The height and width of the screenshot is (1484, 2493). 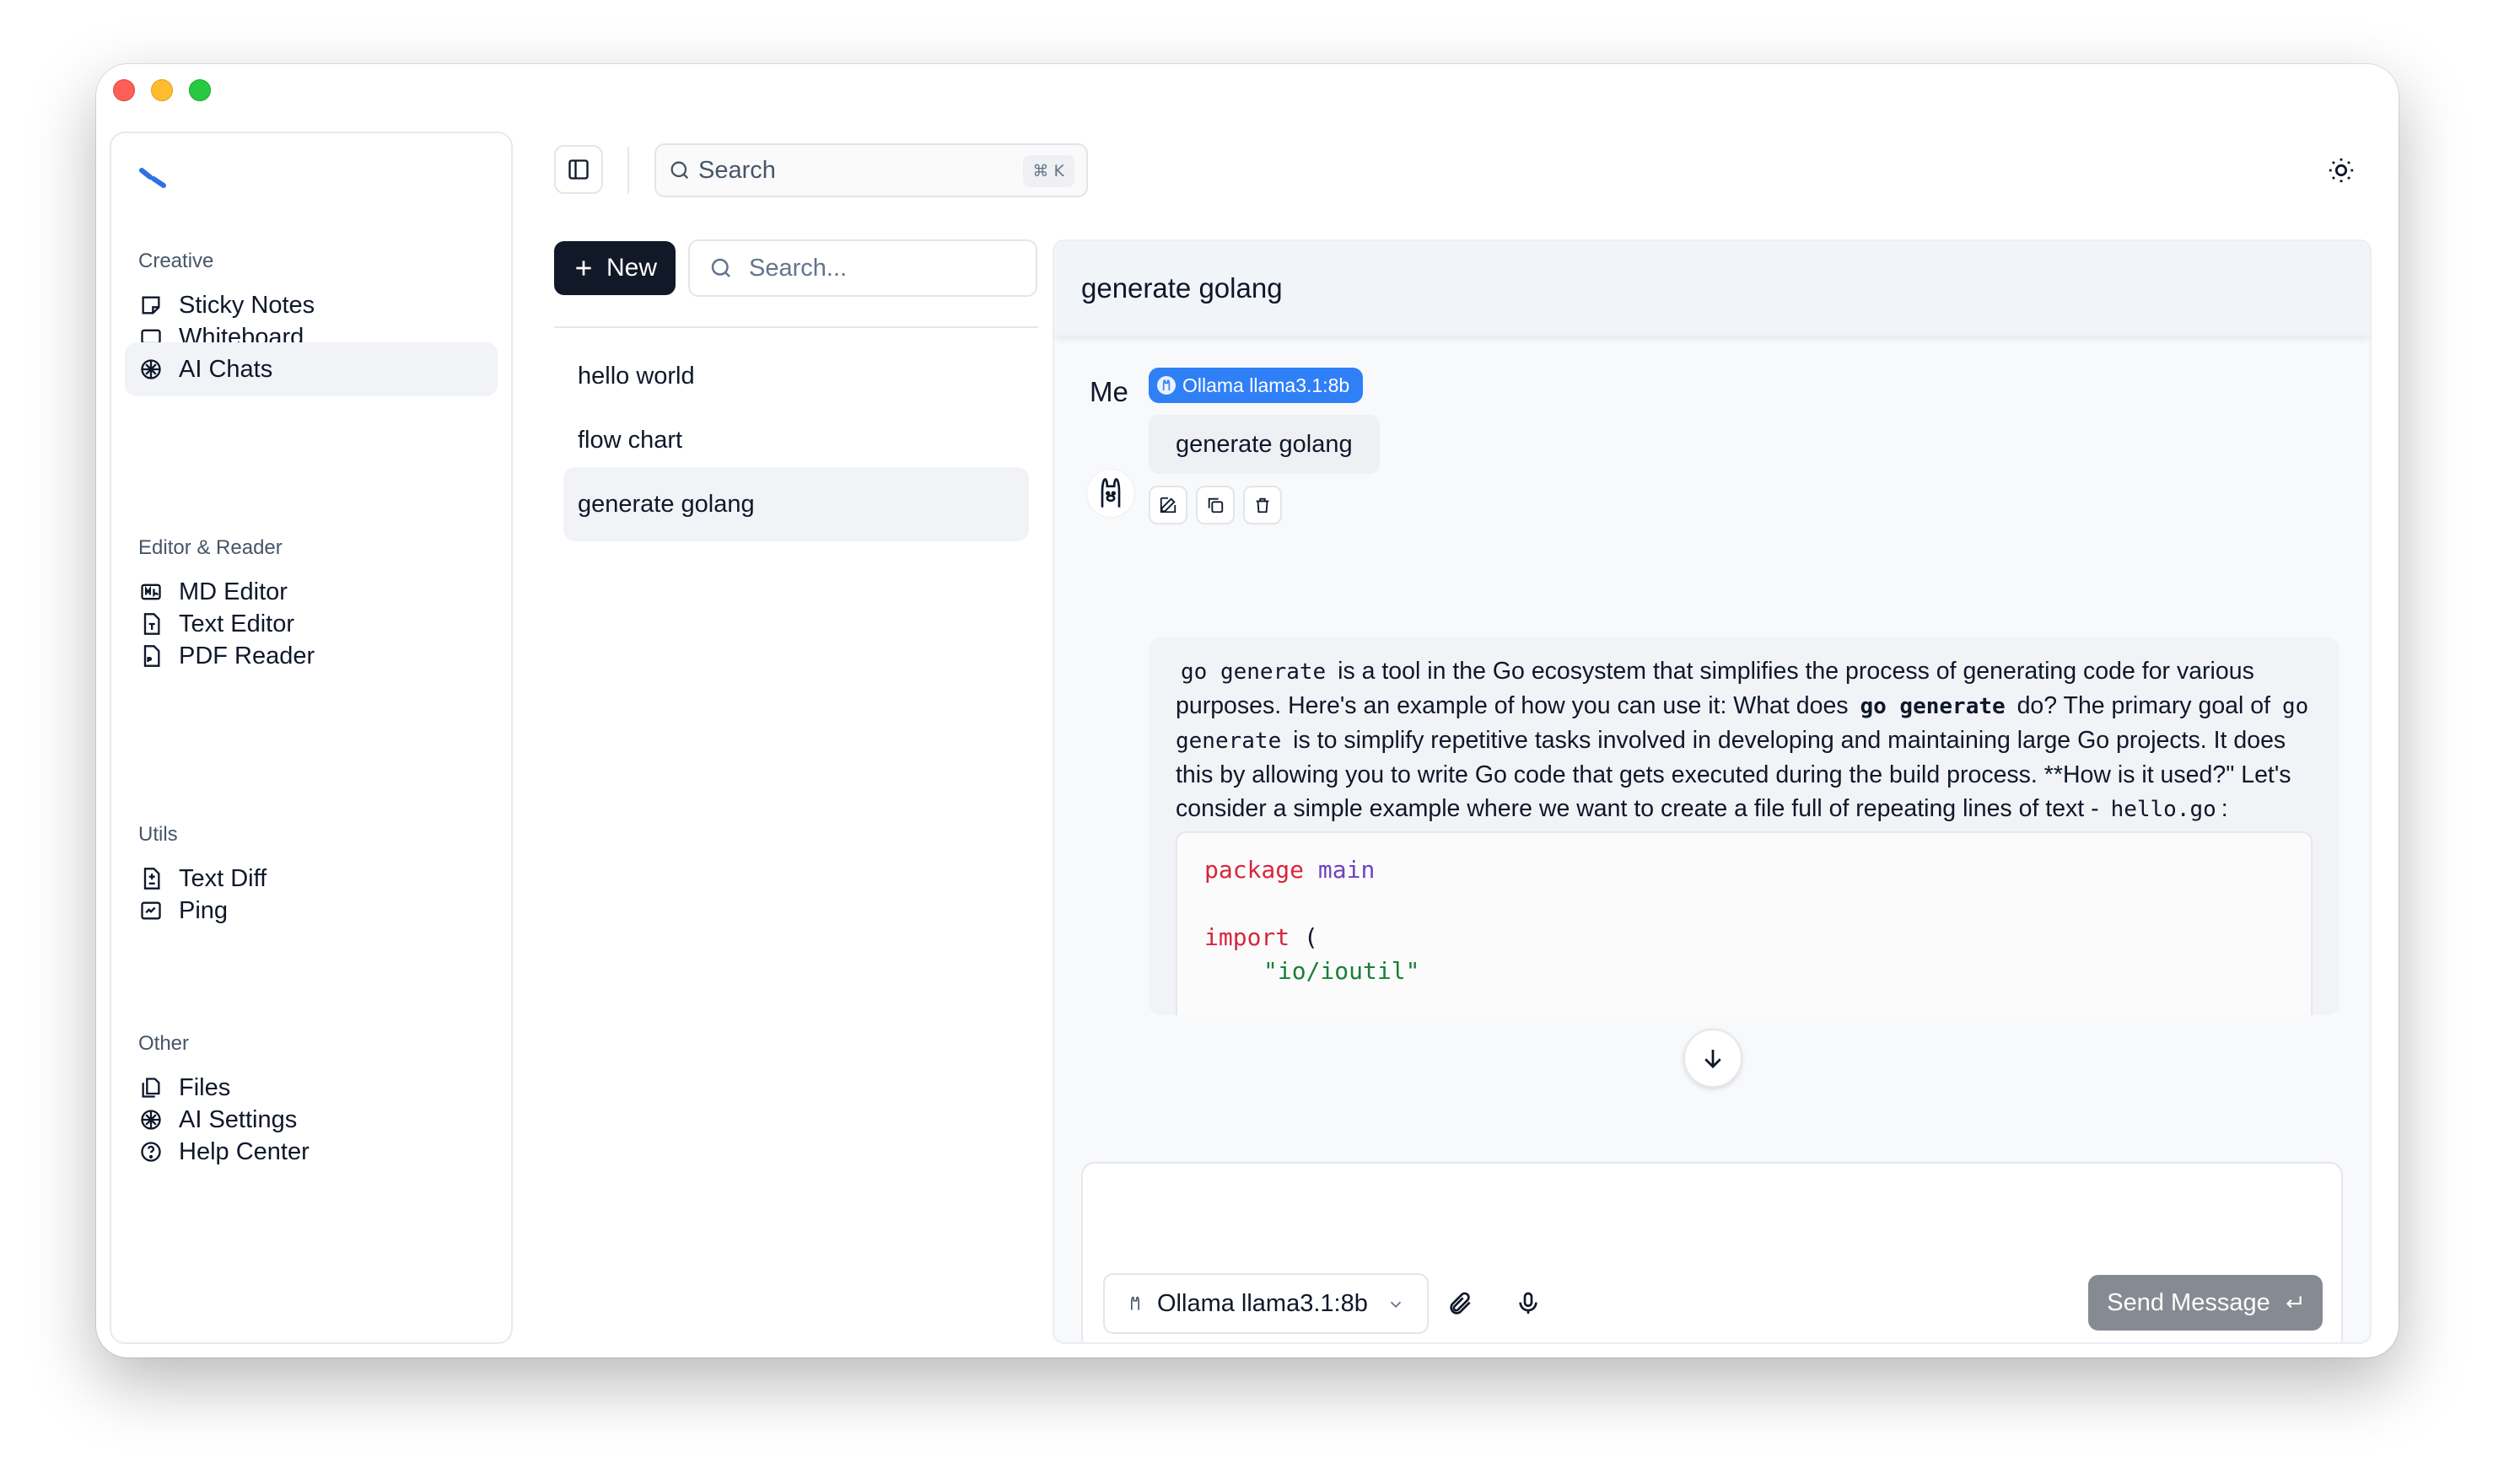 I want to click on code-line: import (, so click(x=1744, y=937).